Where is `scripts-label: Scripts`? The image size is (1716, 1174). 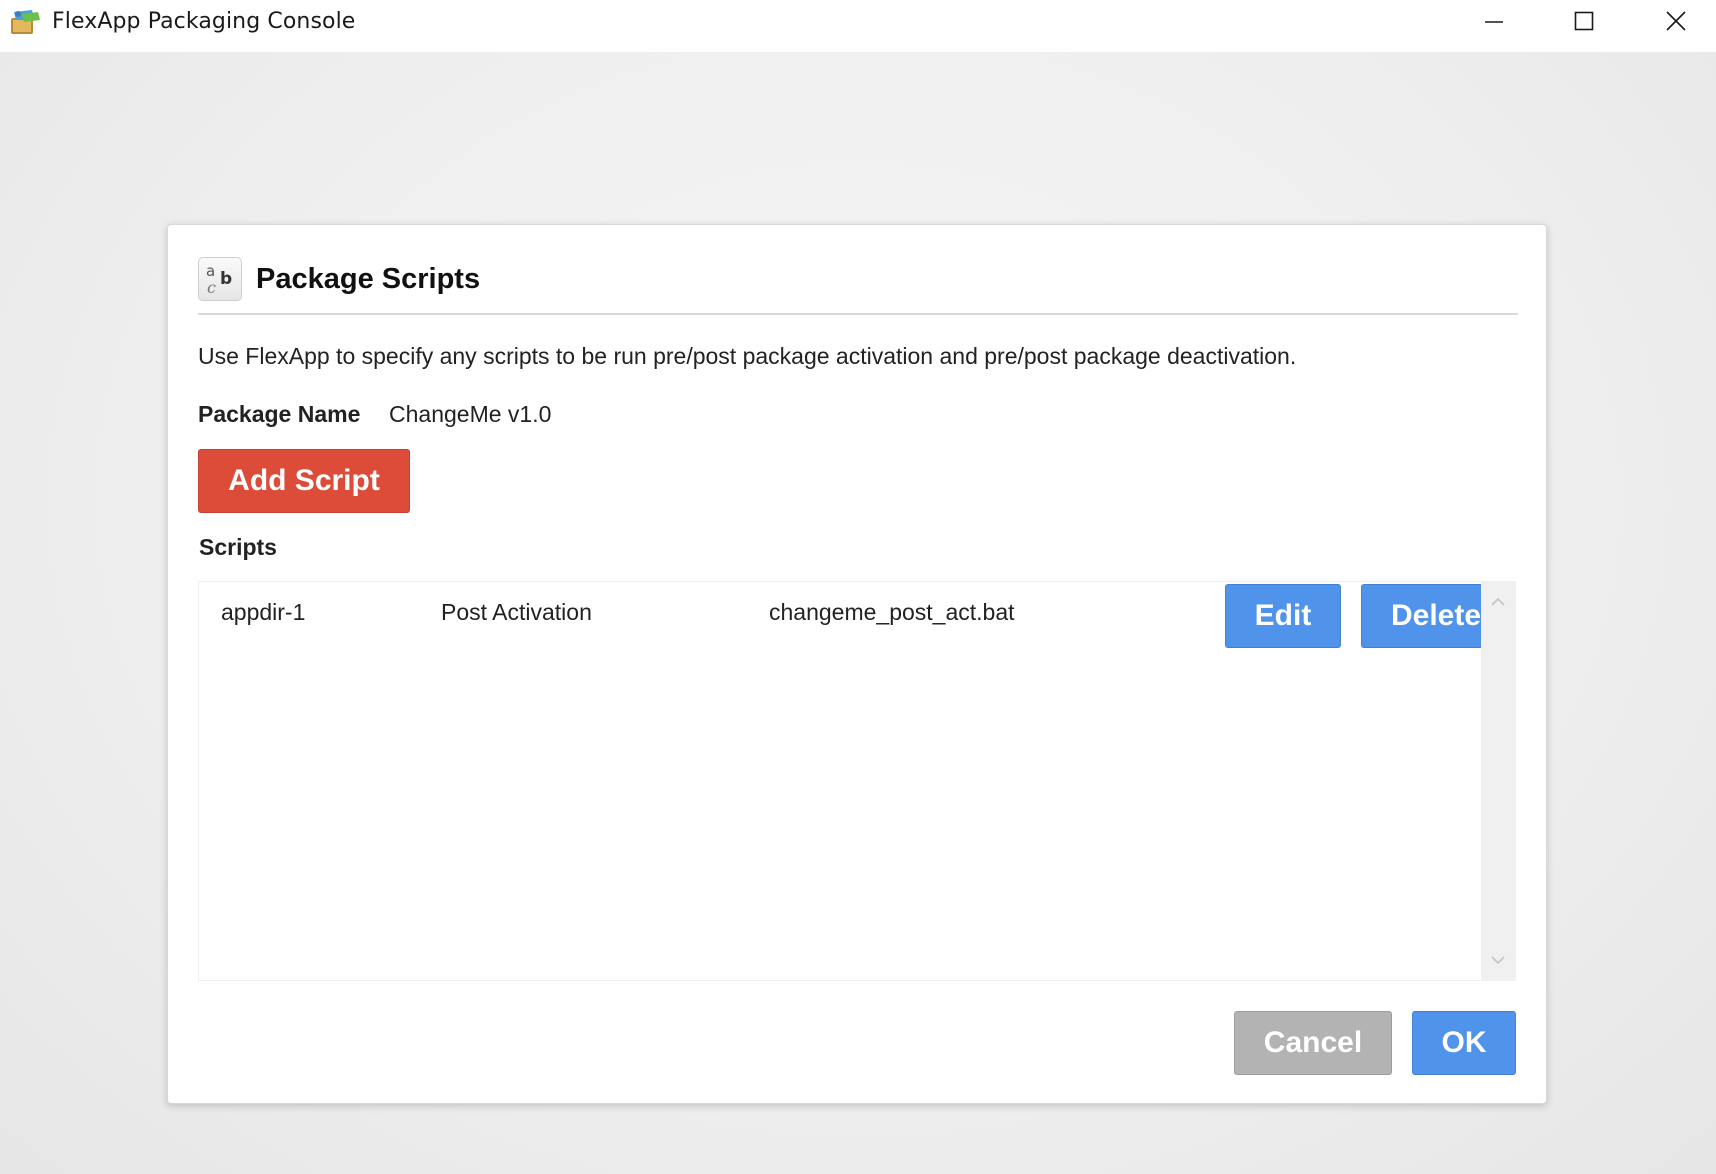
scripts-label: Scripts is located at coordinates (238, 547).